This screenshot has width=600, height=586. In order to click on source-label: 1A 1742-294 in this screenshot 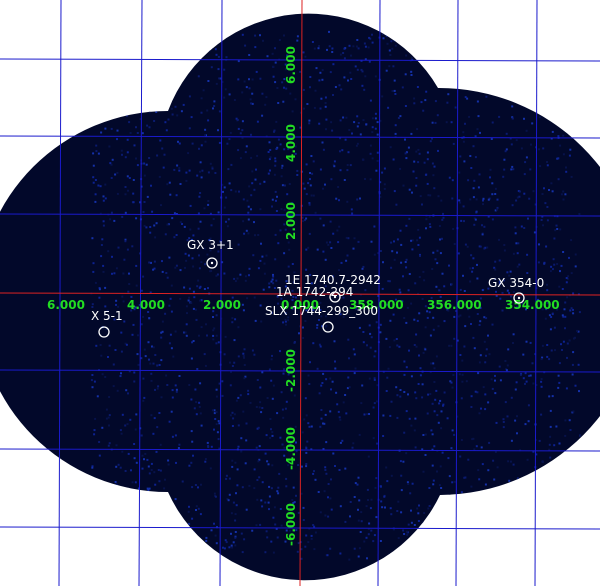, I will do `click(314, 292)`.